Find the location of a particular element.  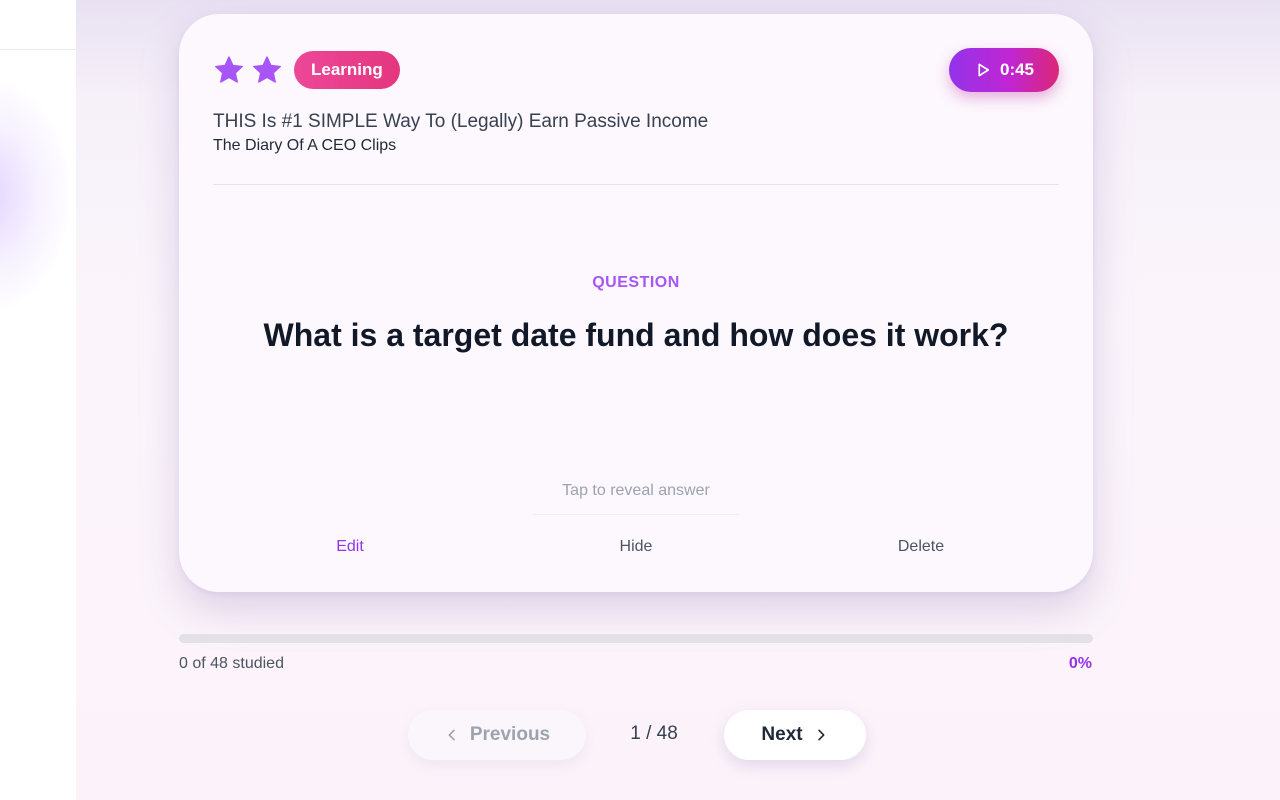

progress-percent: 0% is located at coordinates (1080, 663).